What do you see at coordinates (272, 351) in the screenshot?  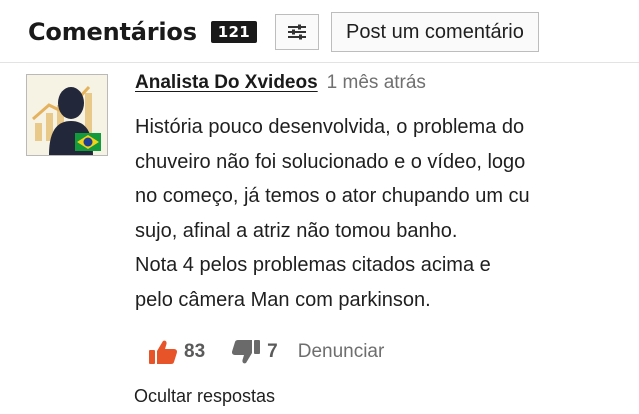 I see `dislike-count: 7` at bounding box center [272, 351].